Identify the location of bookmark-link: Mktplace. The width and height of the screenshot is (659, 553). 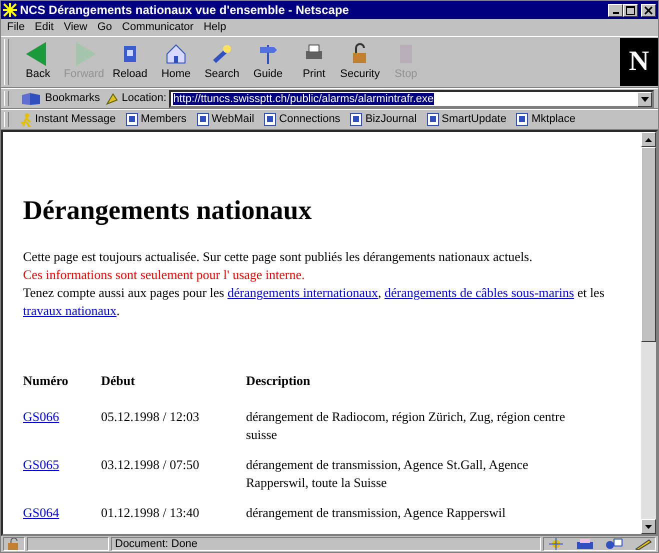
(546, 119).